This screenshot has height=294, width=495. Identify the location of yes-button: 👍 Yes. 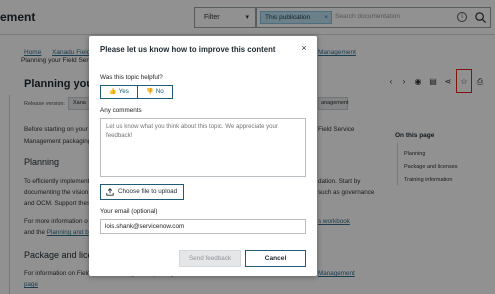
(119, 92).